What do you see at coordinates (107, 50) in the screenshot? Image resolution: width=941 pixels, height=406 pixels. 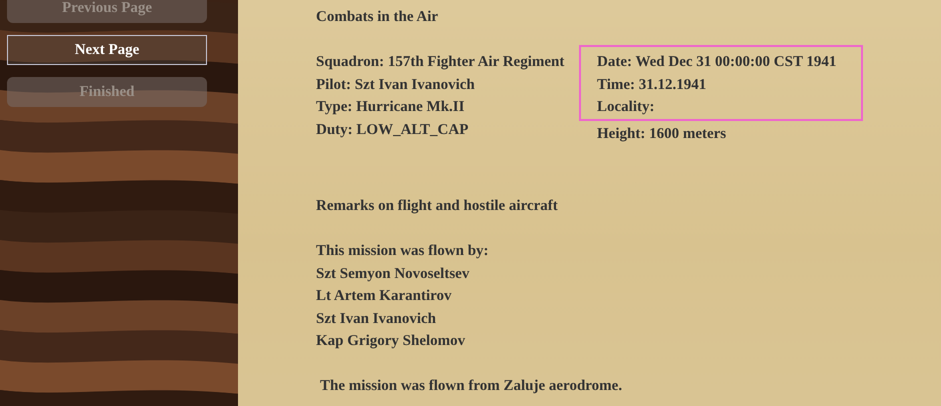 I see `nav-button: Next Page` at bounding box center [107, 50].